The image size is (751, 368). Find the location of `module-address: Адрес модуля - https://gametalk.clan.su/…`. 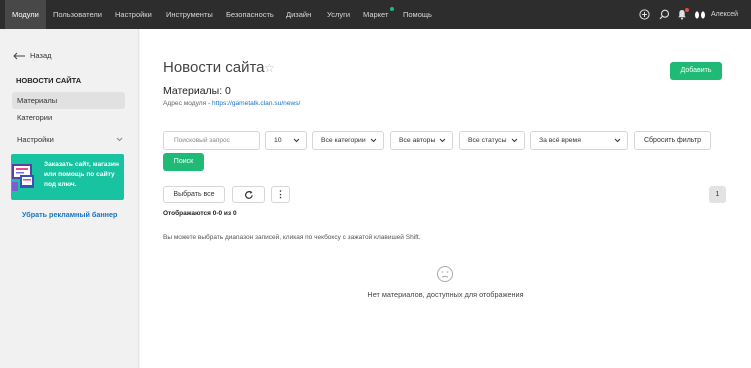

module-address: Адрес модуля - https://gametalk.clan.su/… is located at coordinates (231, 103).